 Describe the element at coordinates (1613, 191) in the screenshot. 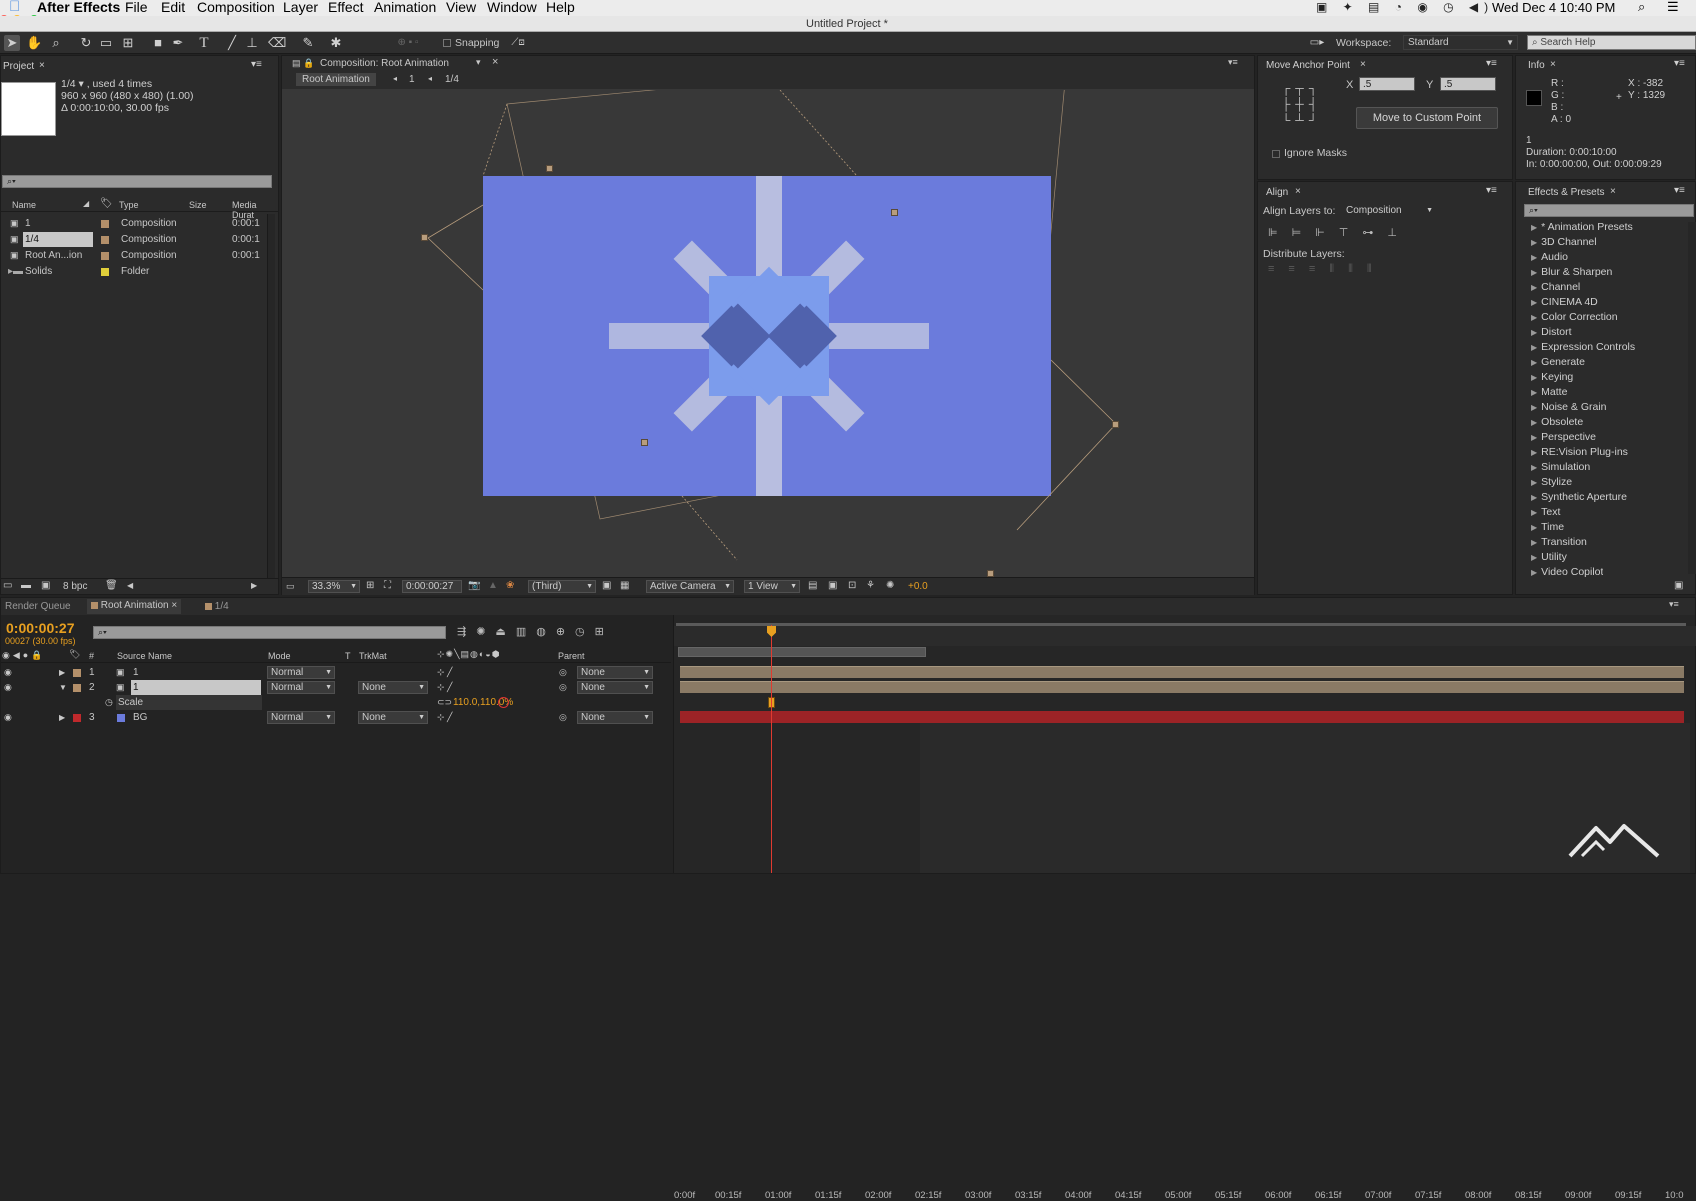

I see `effects-tab-close-icon: ×` at that location.